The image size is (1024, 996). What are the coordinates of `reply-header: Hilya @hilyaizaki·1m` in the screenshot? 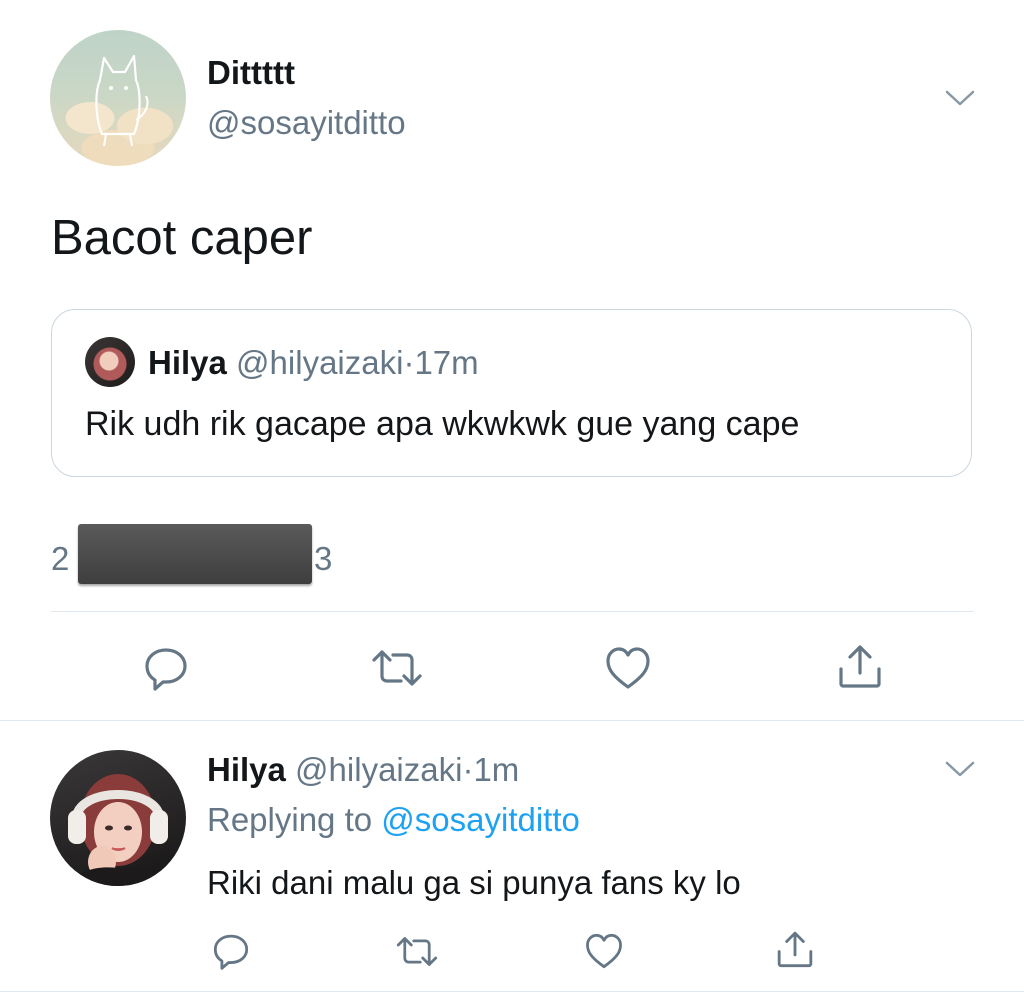 It's located at (363, 770).